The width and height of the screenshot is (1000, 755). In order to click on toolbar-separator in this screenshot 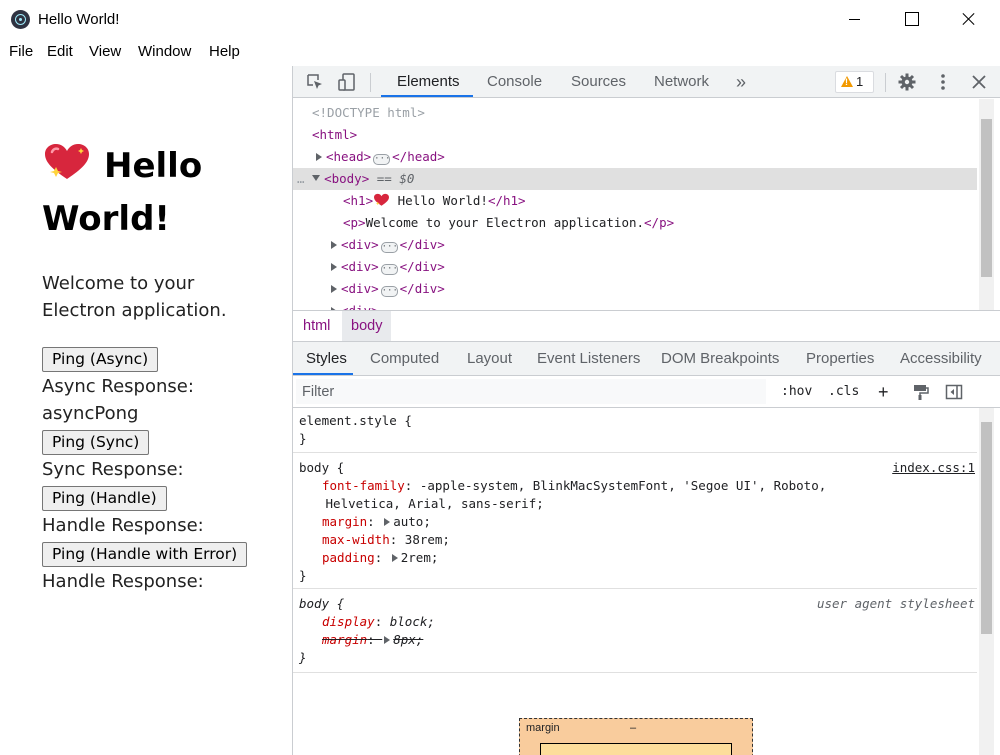, I will do `click(370, 82)`.